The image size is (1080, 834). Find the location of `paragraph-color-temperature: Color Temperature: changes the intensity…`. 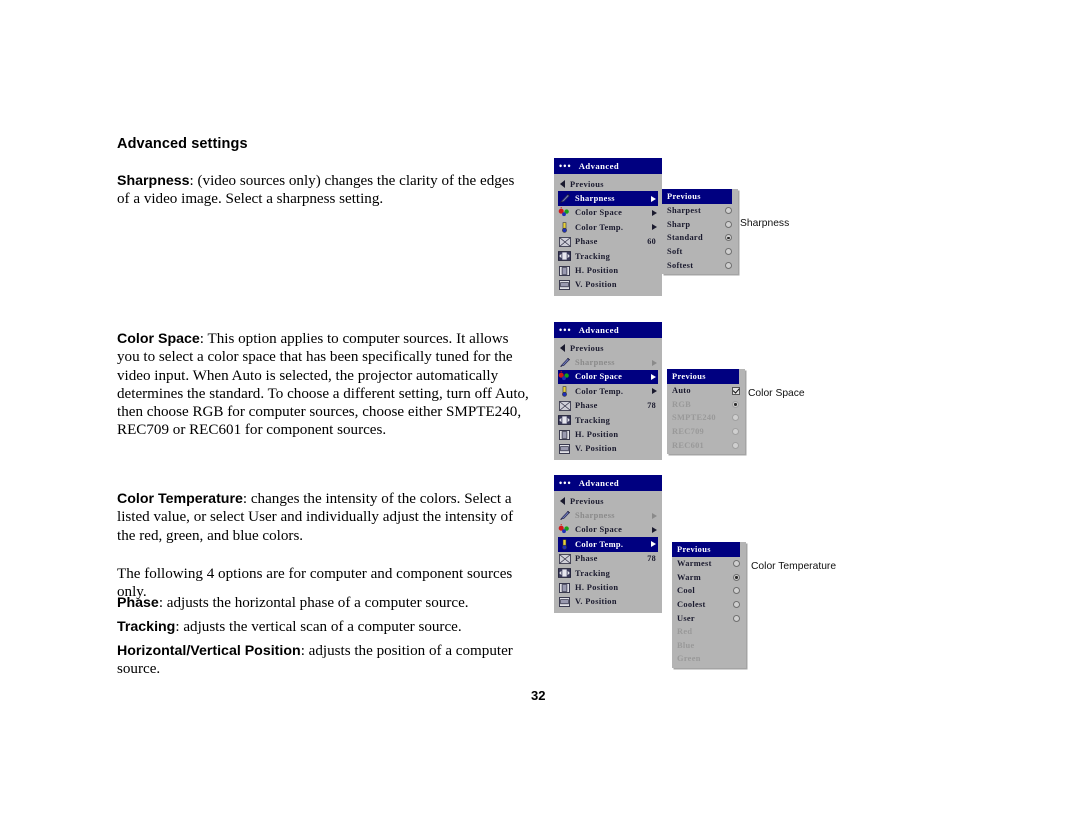

paragraph-color-temperature: Color Temperature: changes the intensity… is located at coordinates (323, 517).